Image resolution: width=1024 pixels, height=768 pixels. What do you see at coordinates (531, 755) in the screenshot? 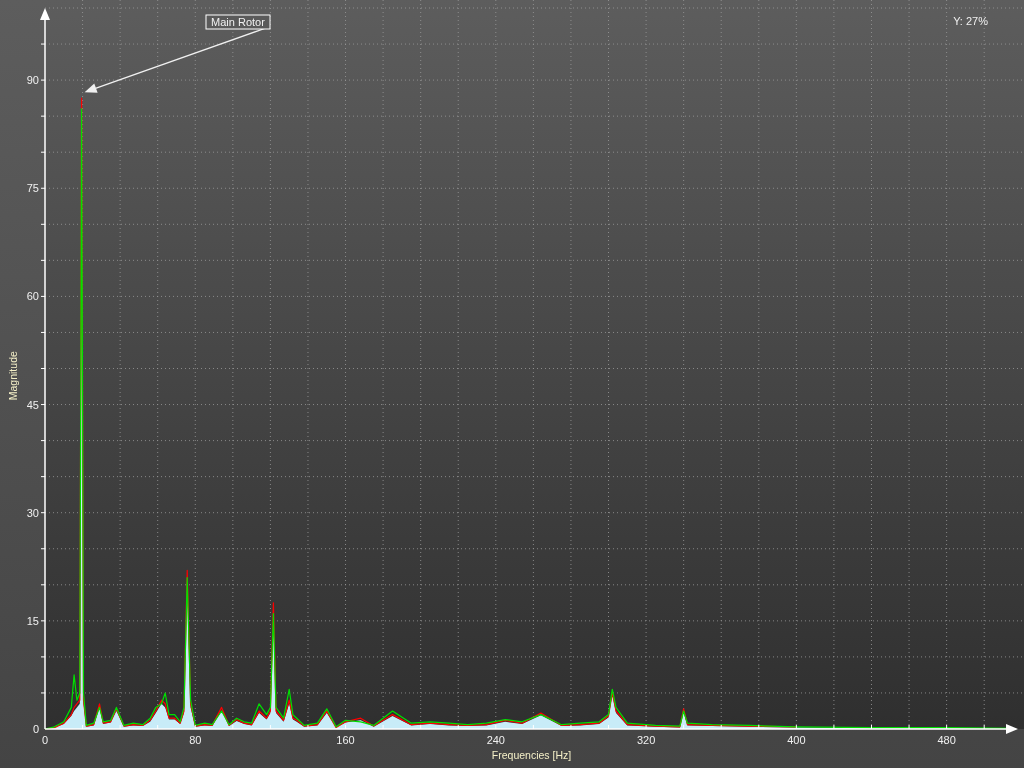
I see `axis-title: Frequencies [Hz]` at bounding box center [531, 755].